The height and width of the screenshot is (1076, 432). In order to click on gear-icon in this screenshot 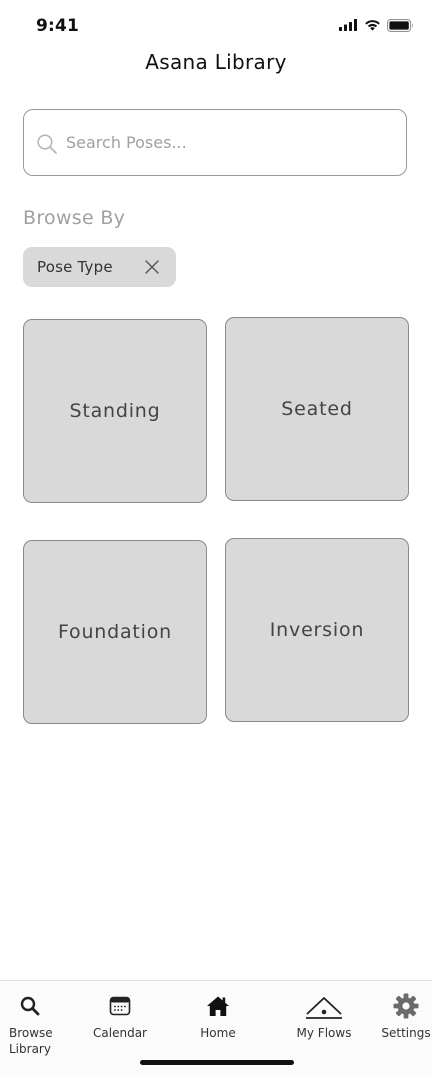, I will do `click(406, 1006)`.